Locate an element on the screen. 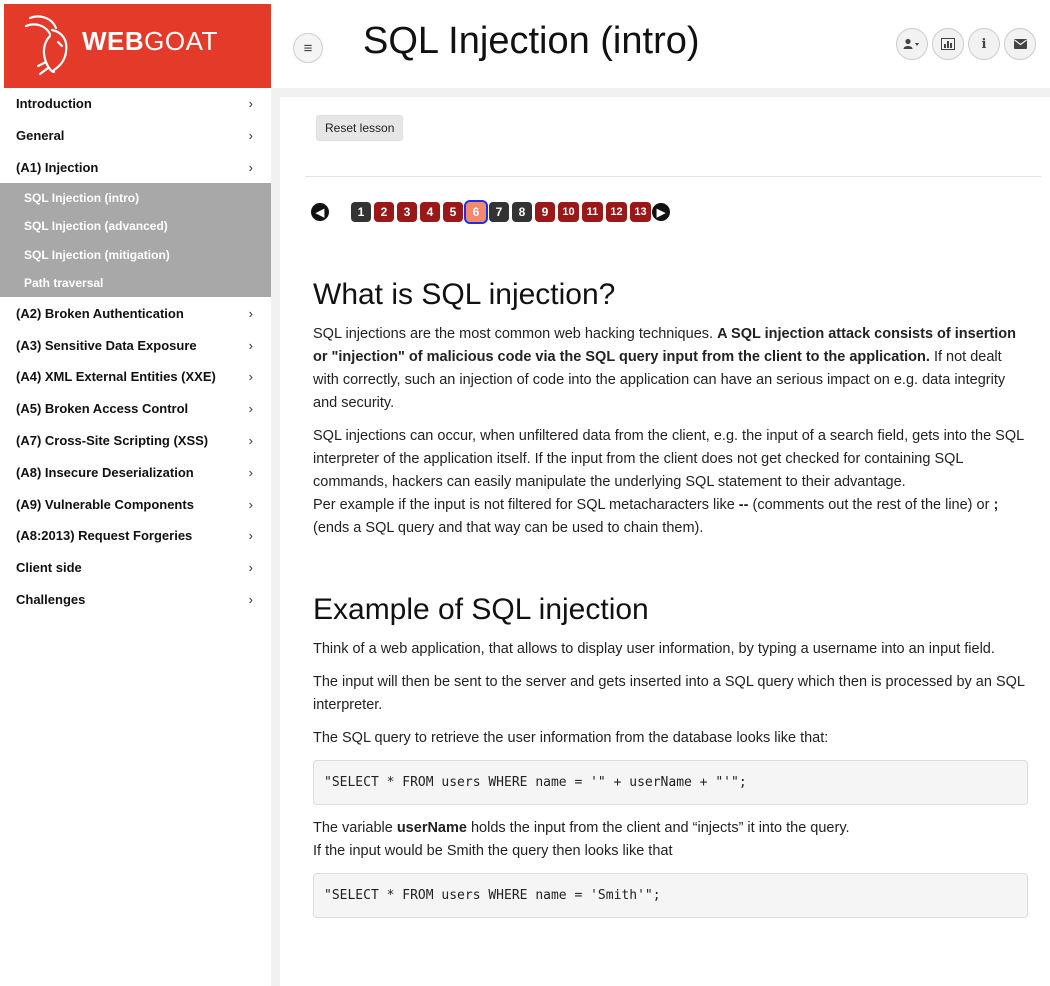  reset-lesson-button: Reset lesson is located at coordinates (360, 128).